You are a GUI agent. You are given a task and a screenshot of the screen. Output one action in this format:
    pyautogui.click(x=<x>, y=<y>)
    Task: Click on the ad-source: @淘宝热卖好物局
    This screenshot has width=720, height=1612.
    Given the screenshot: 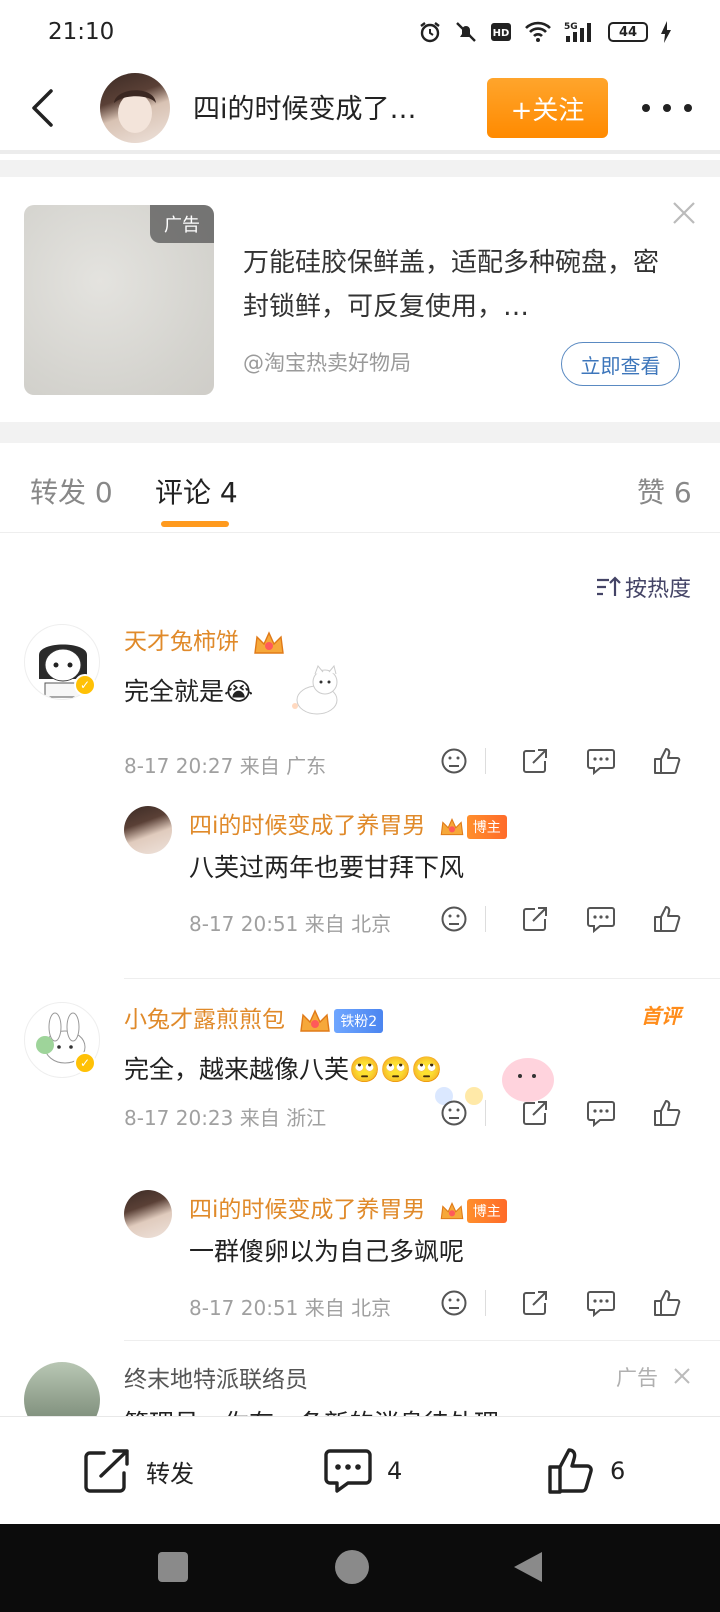 What is the action you would take?
    pyautogui.click(x=327, y=363)
    